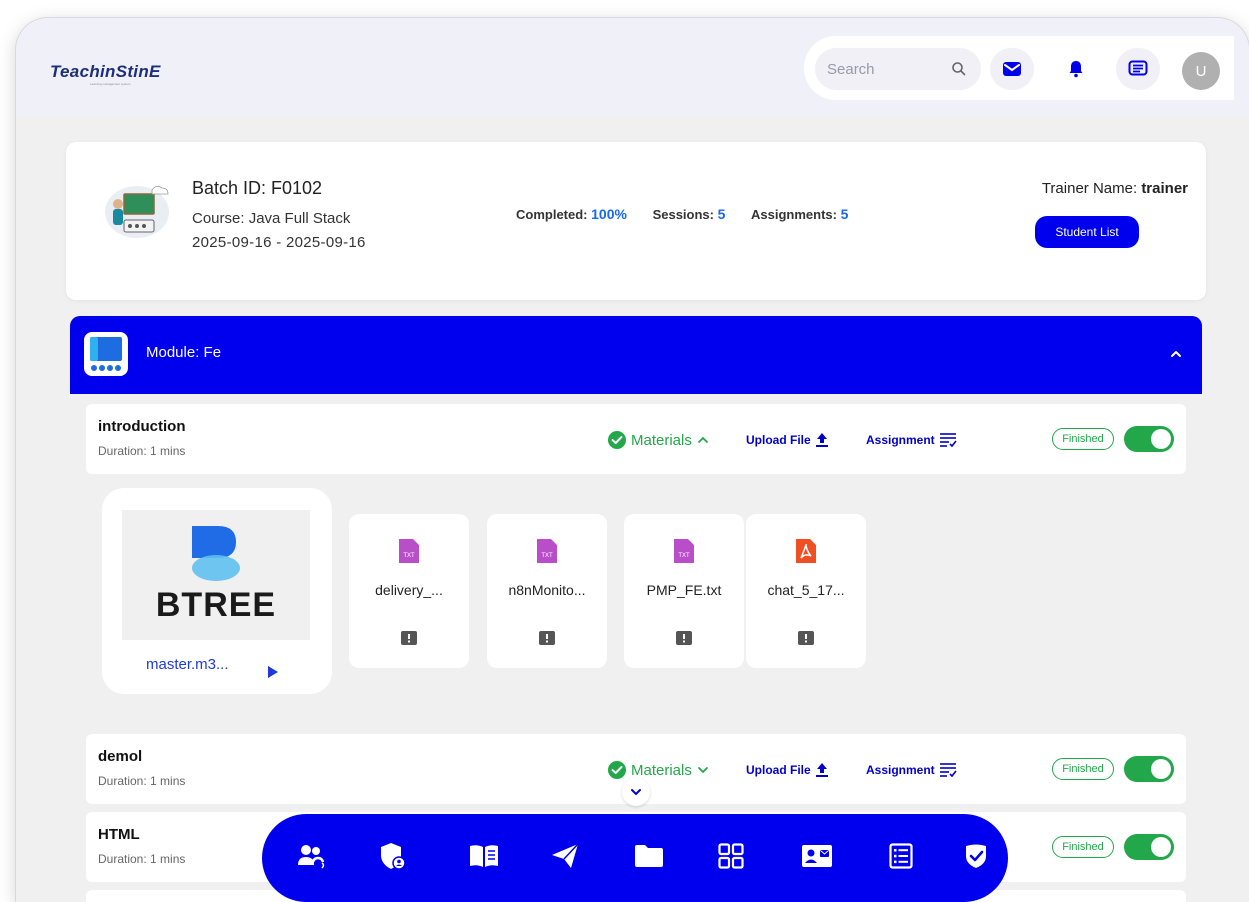 The image size is (1249, 902). What do you see at coordinates (216, 605) in the screenshot?
I see `btree-brand: BTREE` at bounding box center [216, 605].